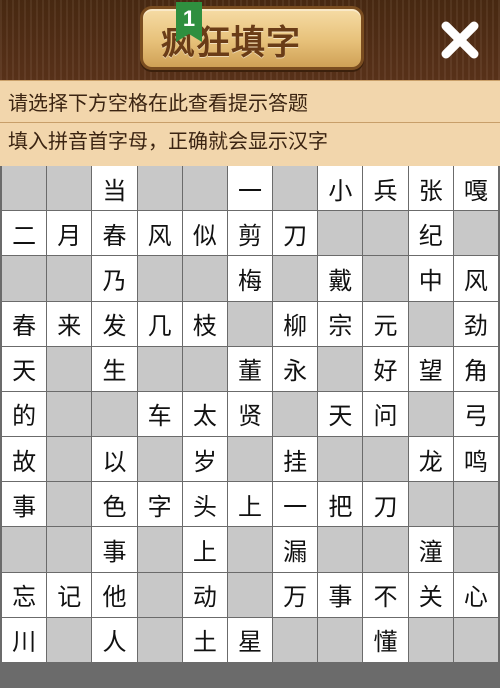 Image resolution: width=500 pixels, height=688 pixels. Describe the element at coordinates (250, 639) in the screenshot. I see `grid-cell: 星` at that location.